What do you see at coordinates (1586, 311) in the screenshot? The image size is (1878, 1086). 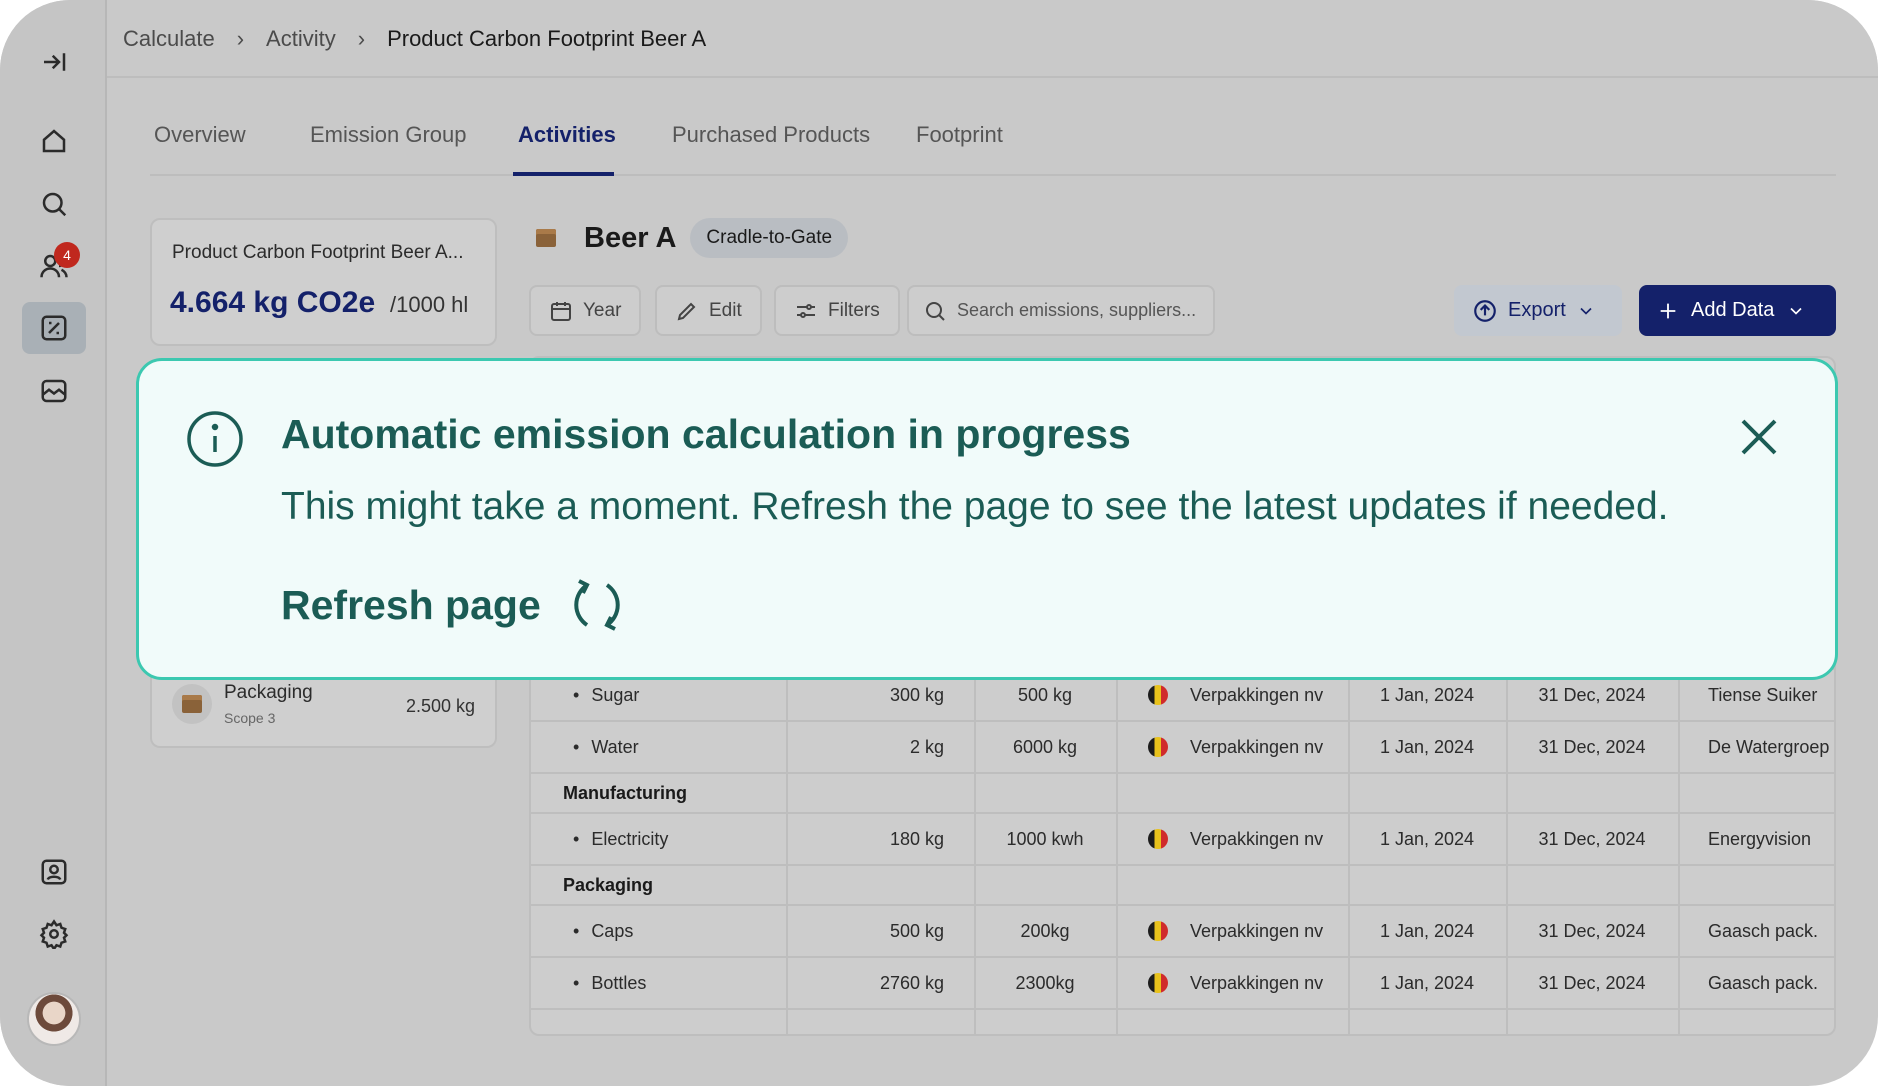 I see `chevron-down-icon` at bounding box center [1586, 311].